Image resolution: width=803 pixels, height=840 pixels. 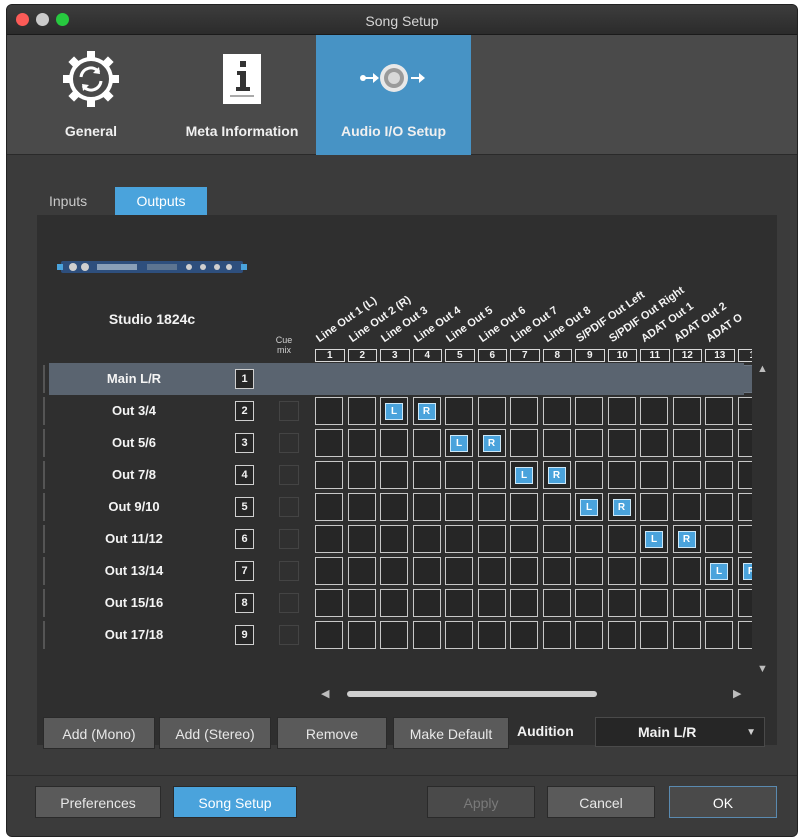 I want to click on audition-label: Audition, so click(x=545, y=731).